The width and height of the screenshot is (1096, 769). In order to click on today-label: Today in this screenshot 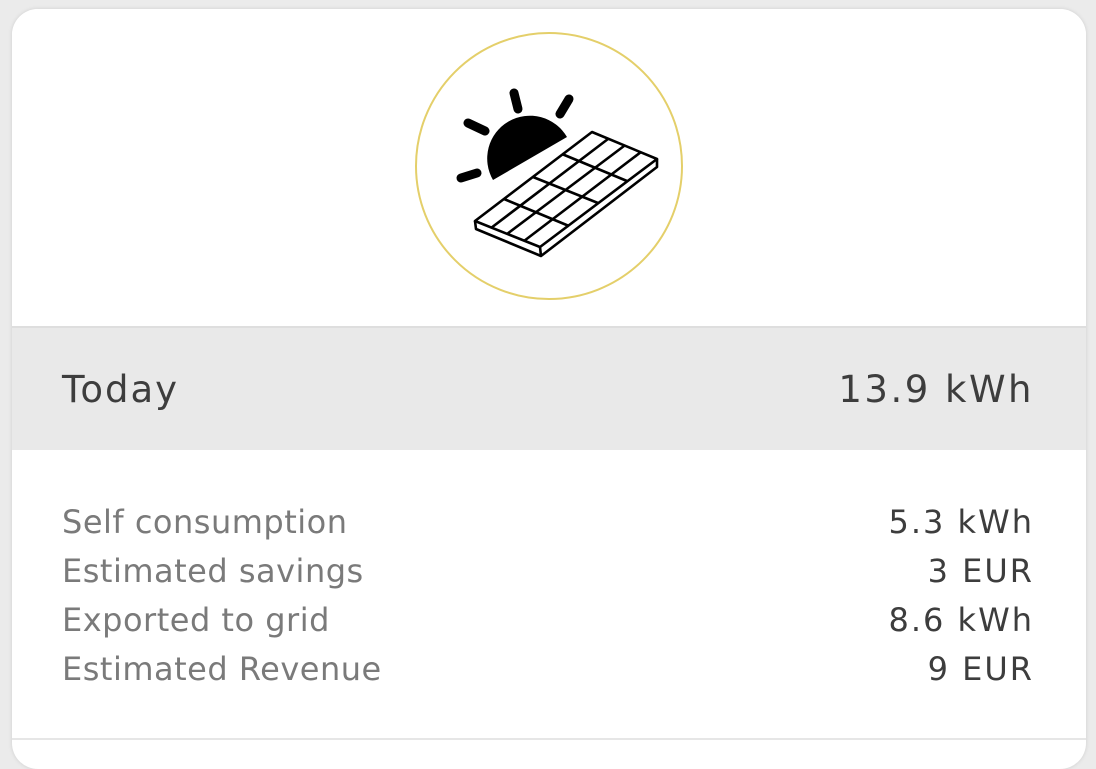, I will do `click(121, 389)`.